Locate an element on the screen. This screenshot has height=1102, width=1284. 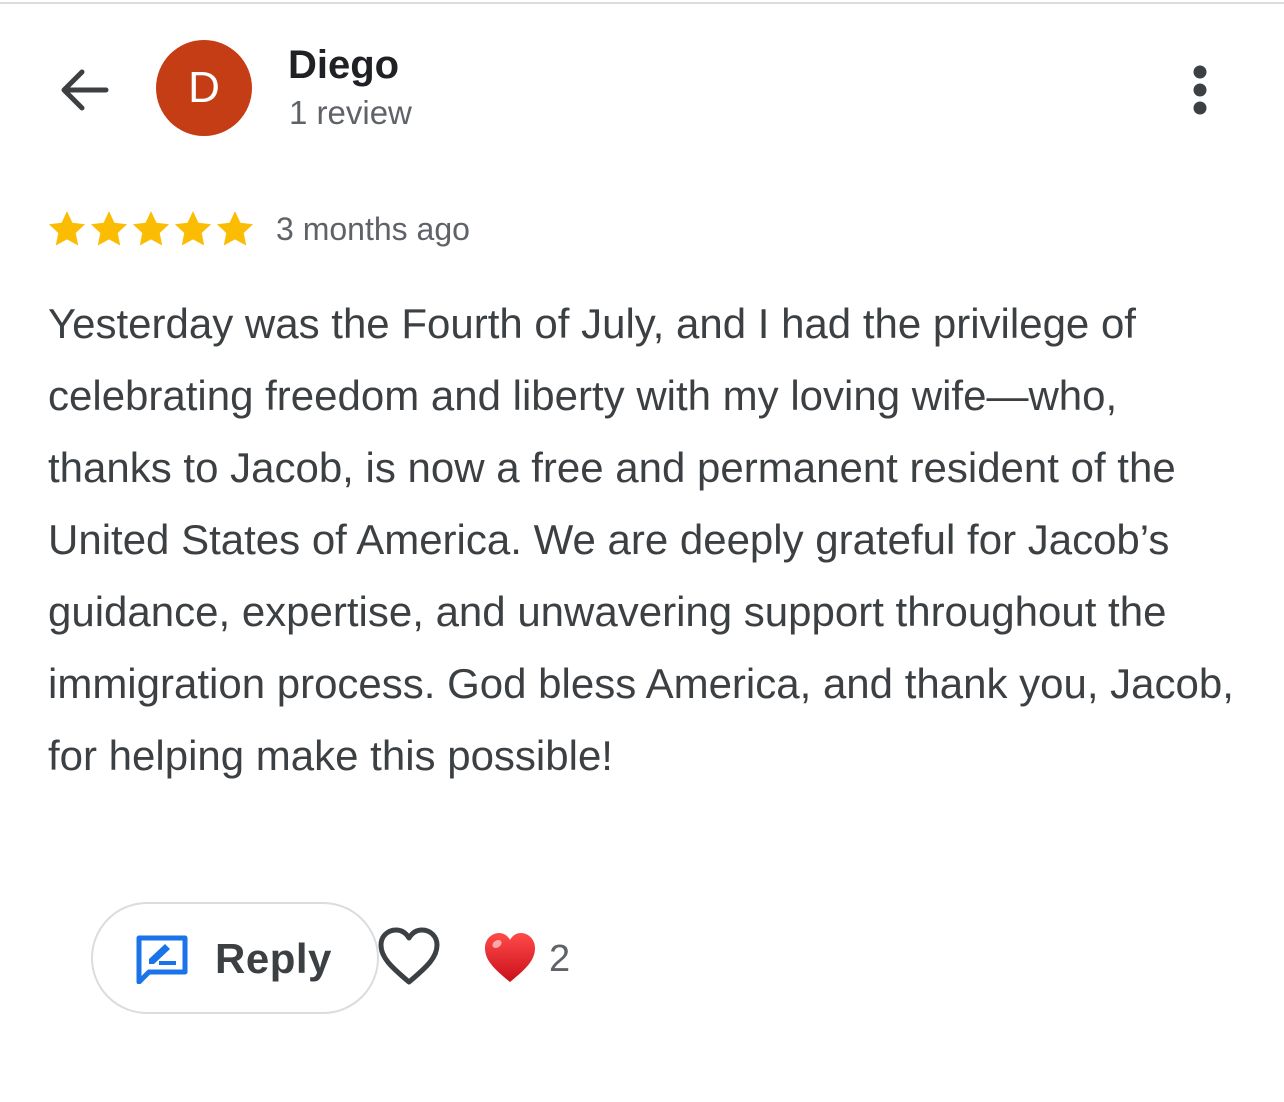
reply-label: Reply is located at coordinates (273, 958).